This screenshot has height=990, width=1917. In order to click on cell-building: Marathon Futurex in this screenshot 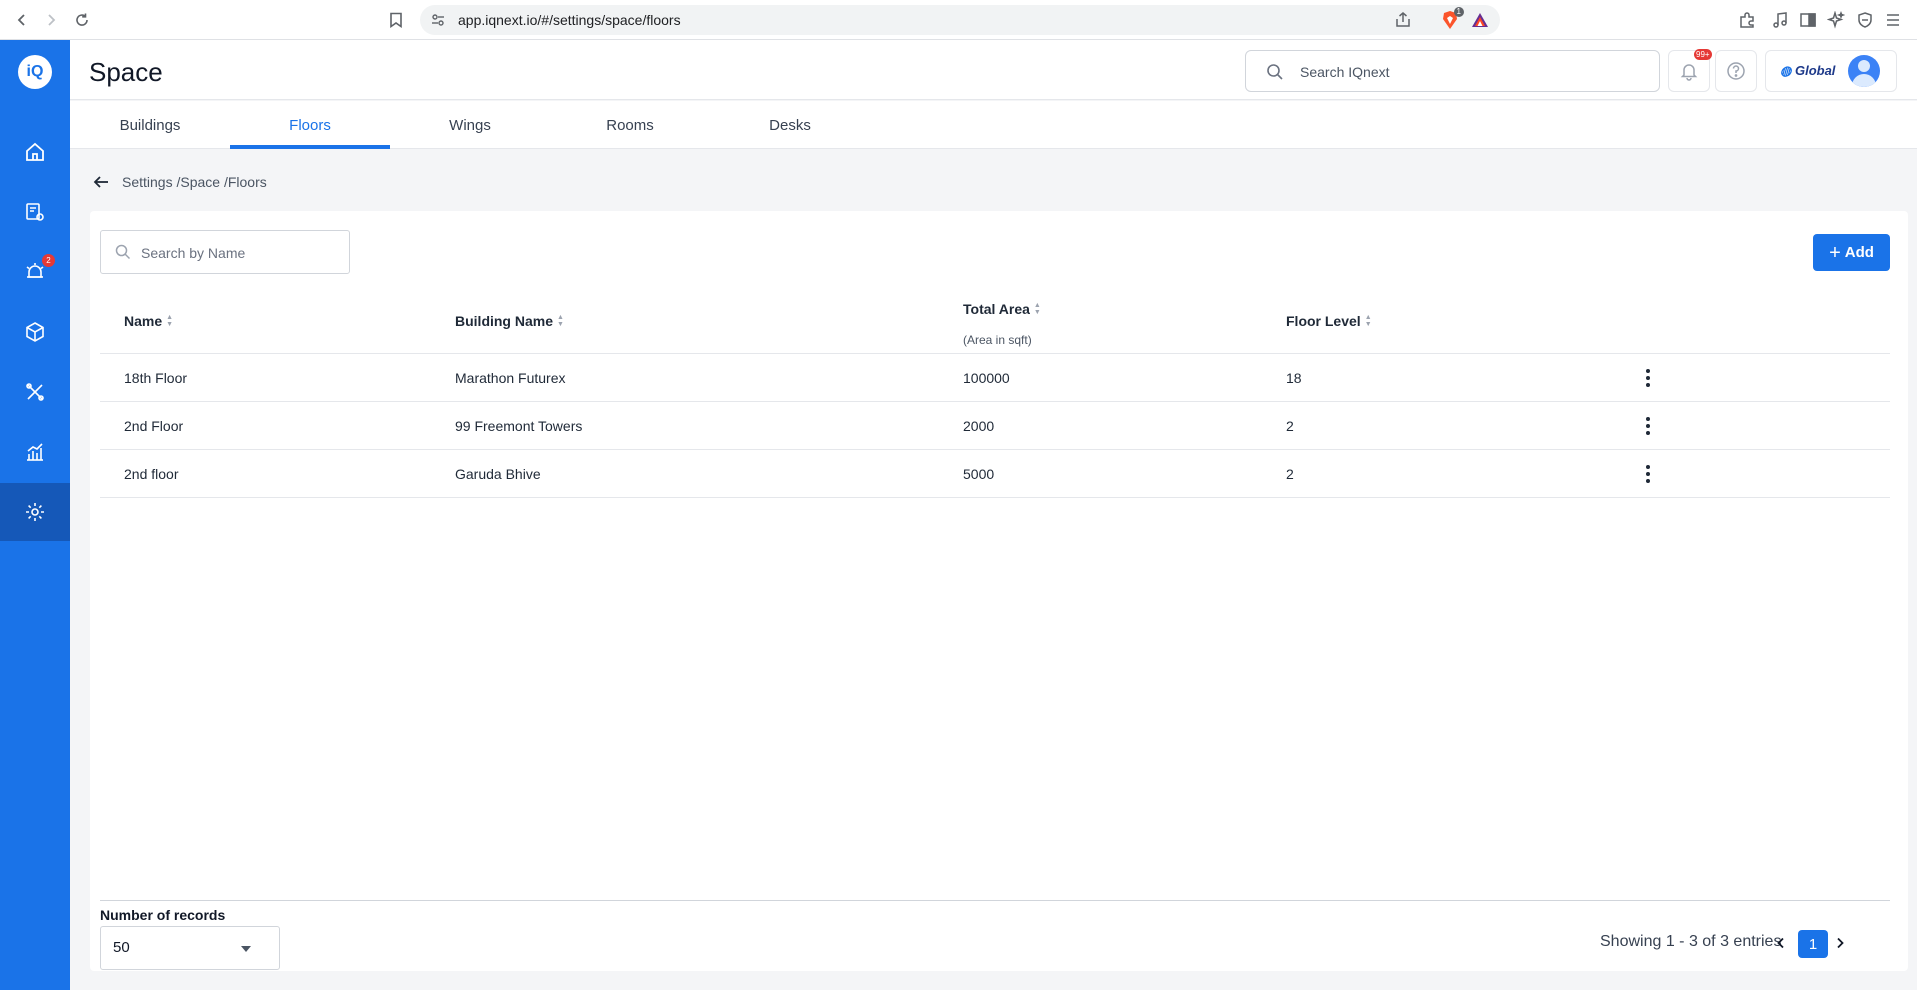, I will do `click(510, 378)`.